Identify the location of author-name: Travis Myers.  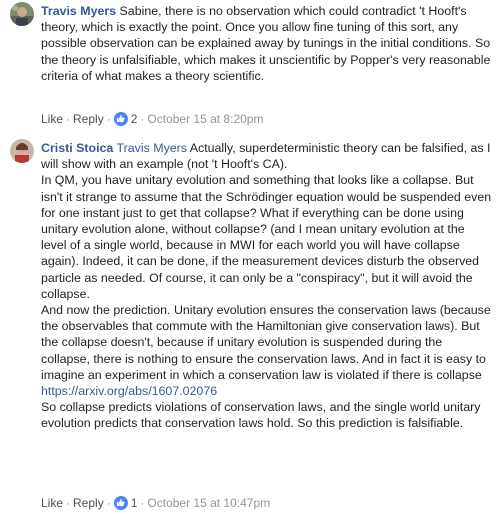
(78, 11).